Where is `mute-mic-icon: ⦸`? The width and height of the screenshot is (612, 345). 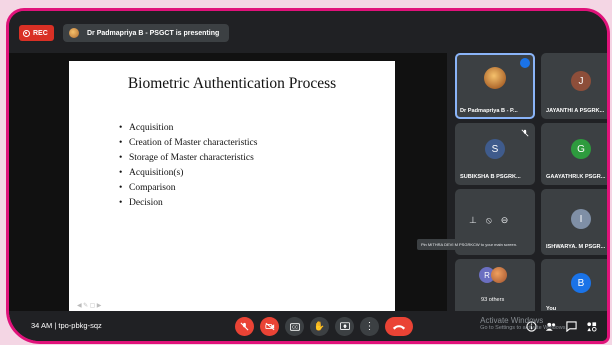 mute-mic-icon: ⦸ is located at coordinates (489, 220).